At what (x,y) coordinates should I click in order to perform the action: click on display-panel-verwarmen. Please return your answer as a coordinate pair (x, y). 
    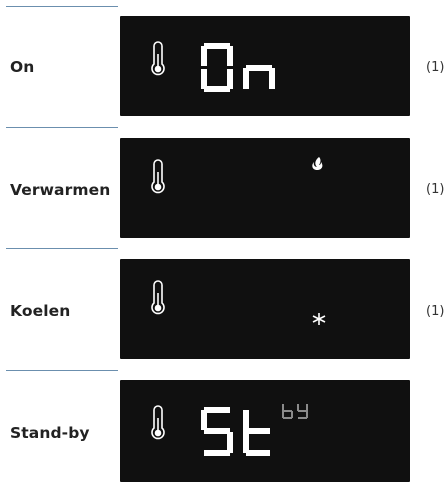
    Looking at the image, I should click on (265, 188).